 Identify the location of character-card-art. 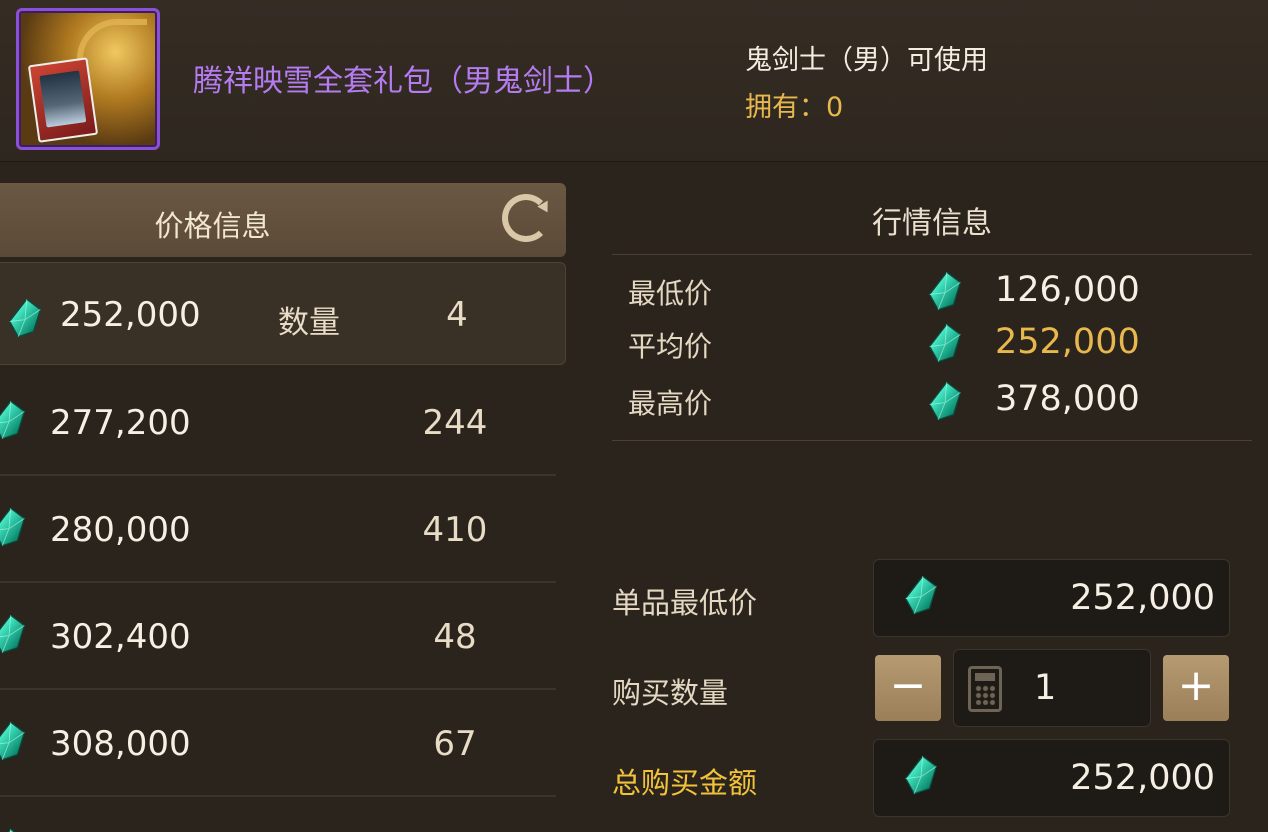
(63, 100).